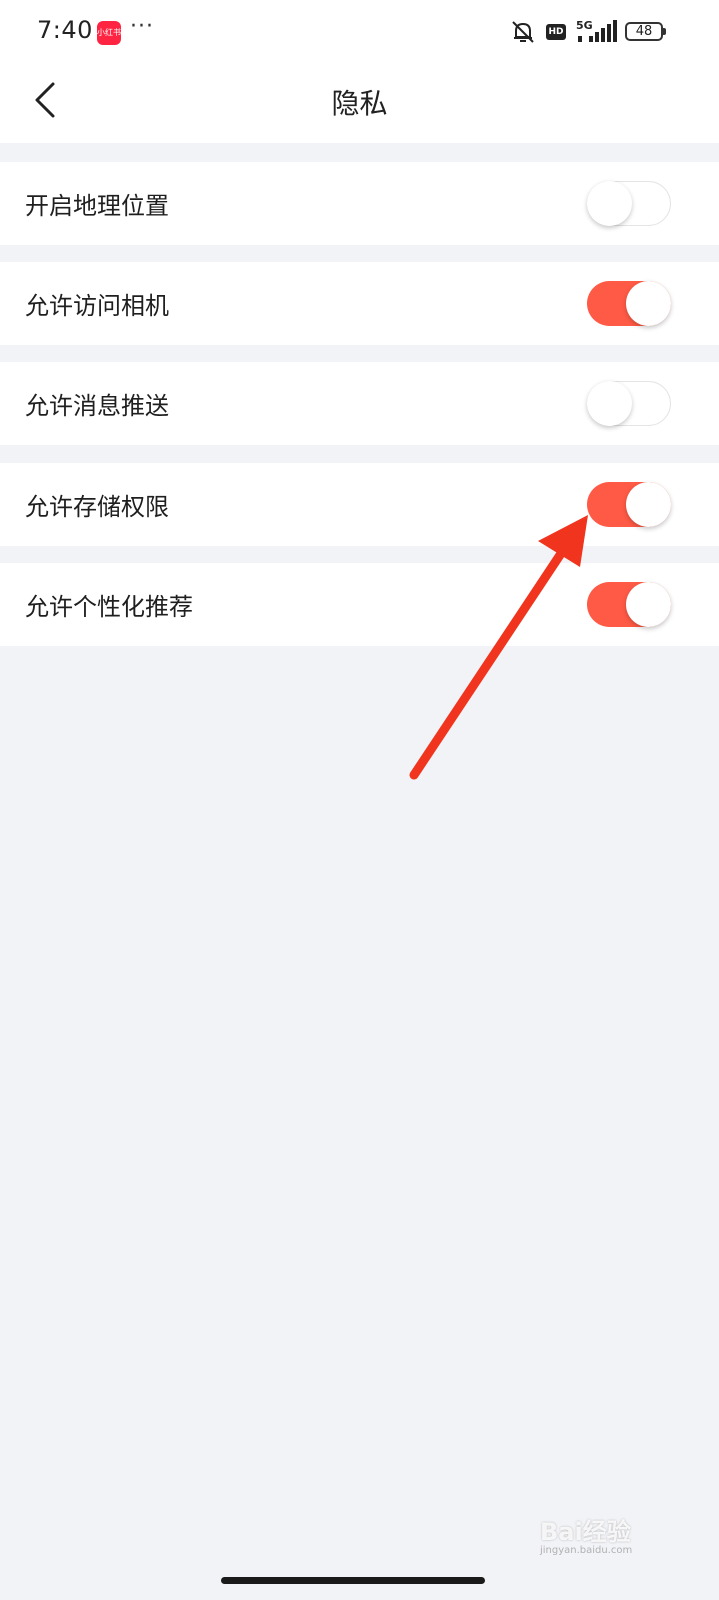  Describe the element at coordinates (97, 507) in the screenshot. I see `setting-label: 允许存储权限` at that location.